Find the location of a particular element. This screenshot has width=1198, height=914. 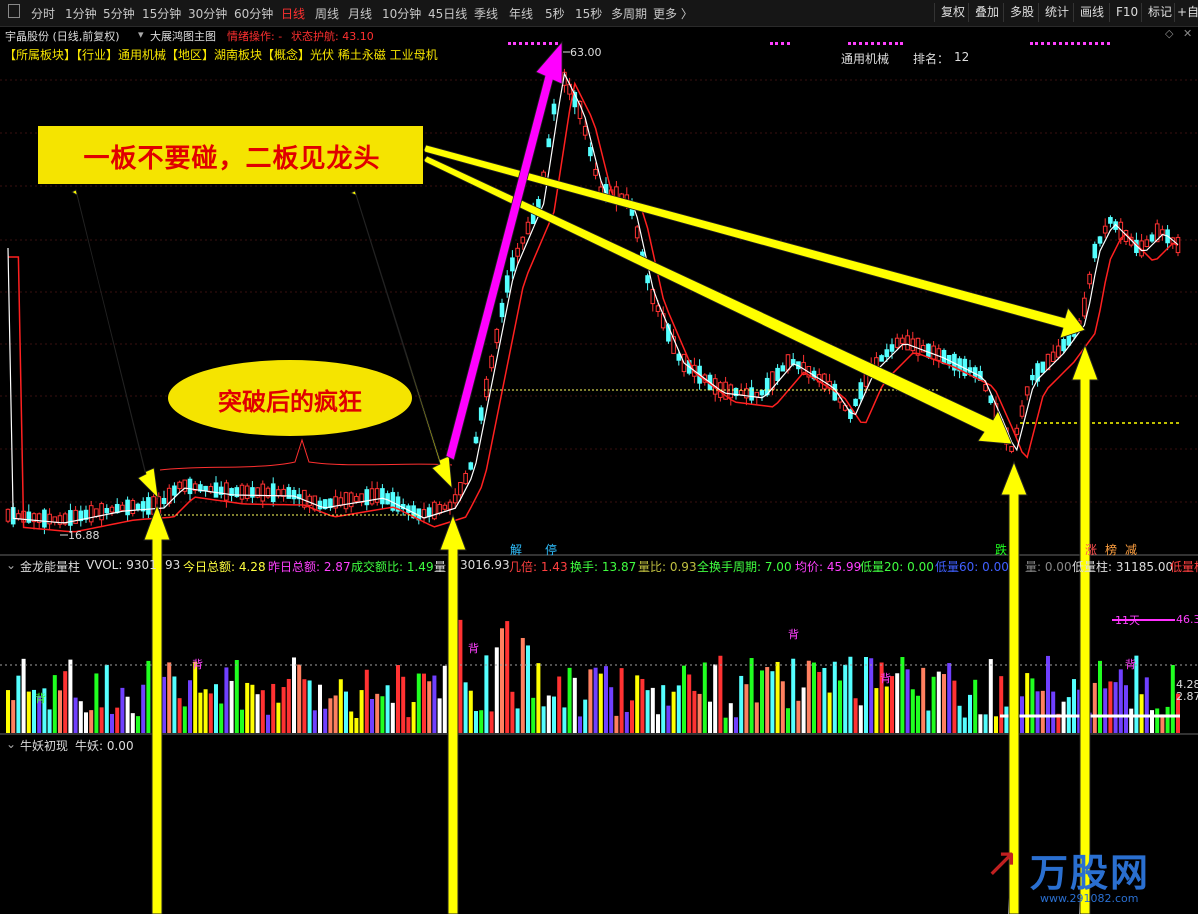

vvol: VVOL: 9301 is located at coordinates (121, 565).